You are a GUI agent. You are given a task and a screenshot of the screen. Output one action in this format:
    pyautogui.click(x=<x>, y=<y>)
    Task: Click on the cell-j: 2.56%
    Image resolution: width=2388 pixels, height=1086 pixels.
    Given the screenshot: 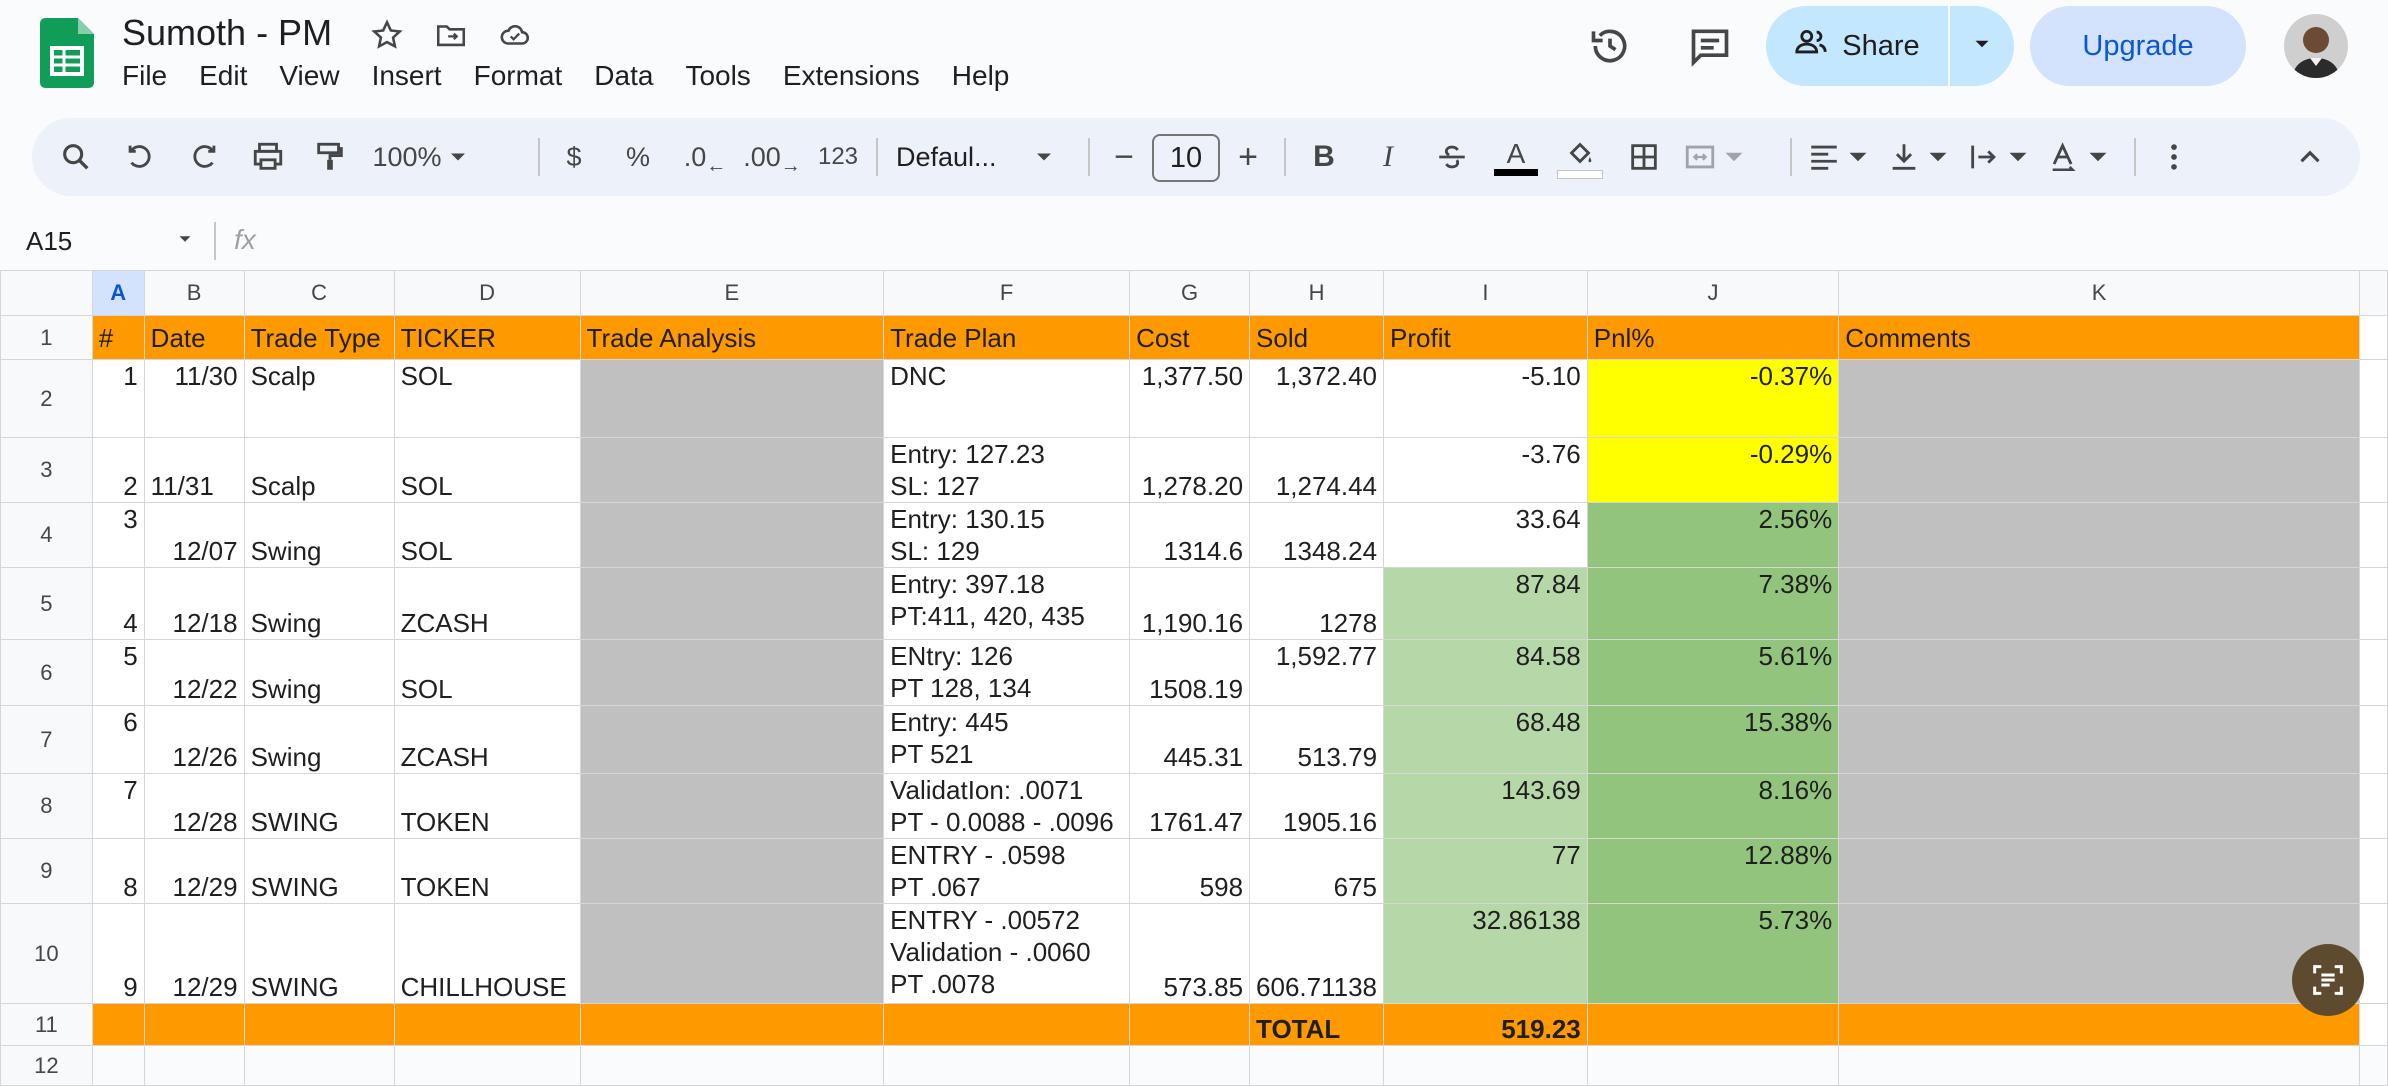 What is the action you would take?
    pyautogui.click(x=1713, y=535)
    